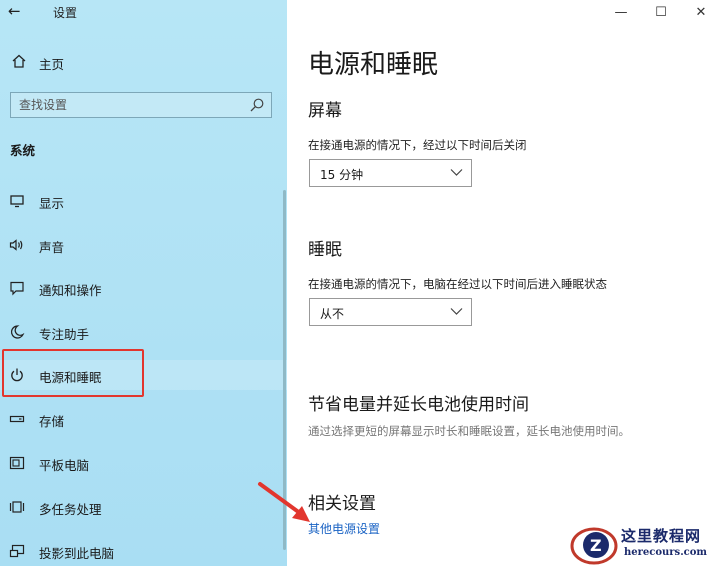  Describe the element at coordinates (342, 175) in the screenshot. I see `dropdown-value: 15 分钟` at that location.